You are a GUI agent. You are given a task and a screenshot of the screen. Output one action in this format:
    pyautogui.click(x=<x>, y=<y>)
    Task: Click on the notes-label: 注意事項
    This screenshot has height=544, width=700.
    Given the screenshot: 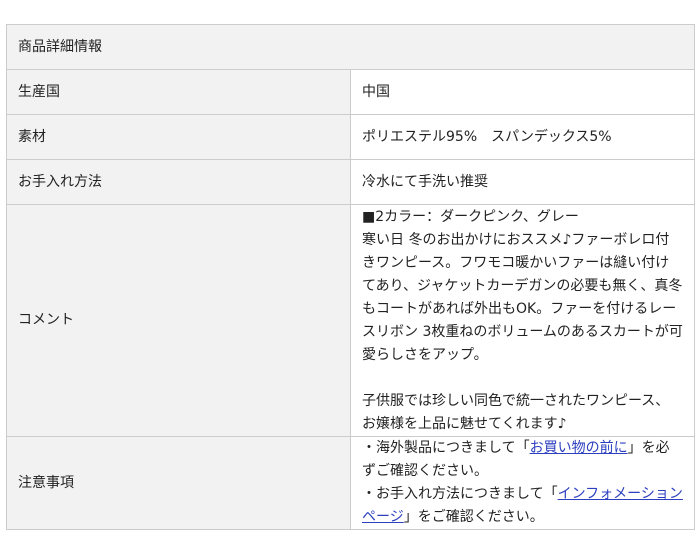 What is the action you would take?
    pyautogui.click(x=178, y=483)
    